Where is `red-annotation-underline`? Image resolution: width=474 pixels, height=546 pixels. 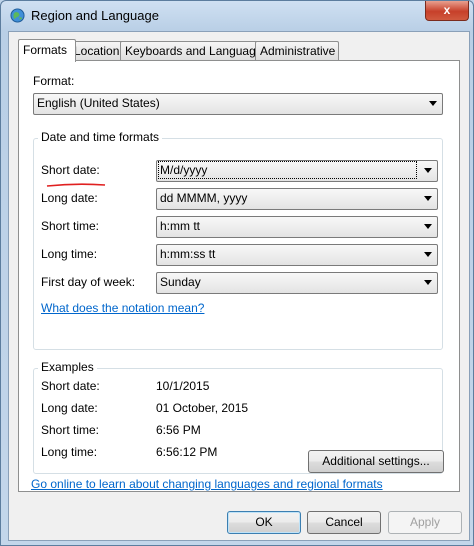
red-annotation-underline is located at coordinates (76, 185).